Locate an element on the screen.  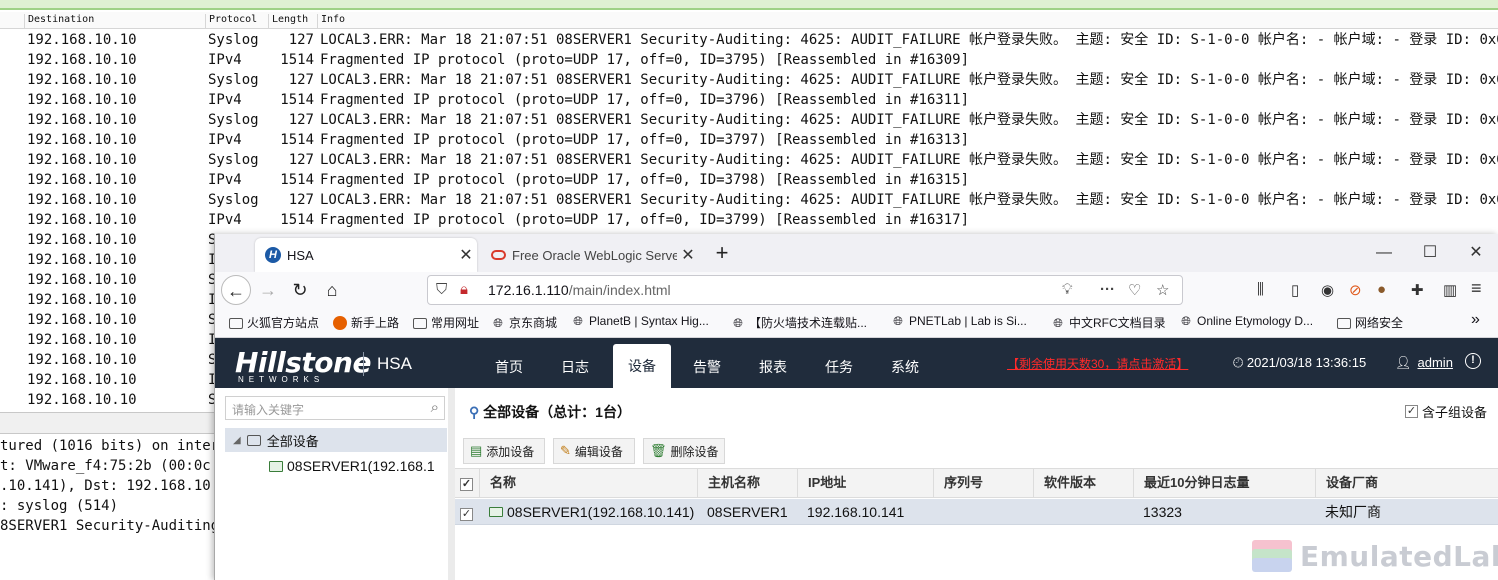
column-serial: 序列号 is located at coordinates (983, 483).